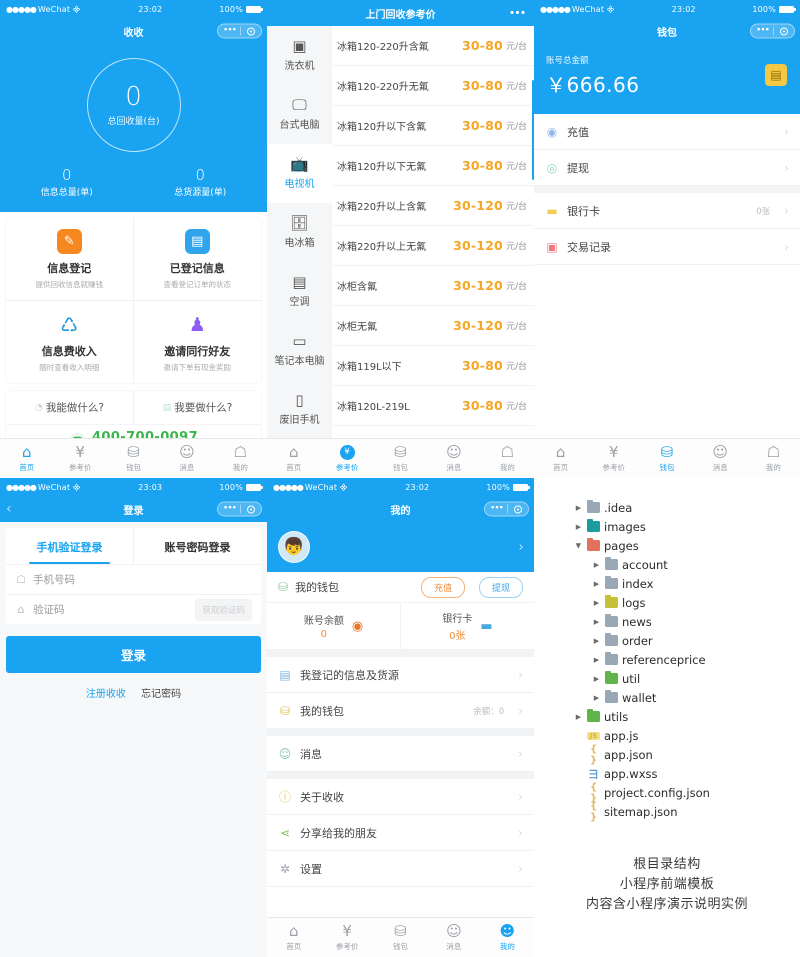 Image resolution: width=800 pixels, height=957 pixels. Describe the element at coordinates (161, 694) in the screenshot. I see `forgot-password-link: 忘记密码` at that location.